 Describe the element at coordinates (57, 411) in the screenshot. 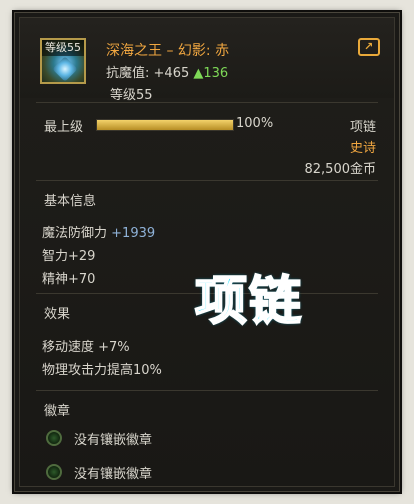

I see `emblems-title: 徽章` at that location.